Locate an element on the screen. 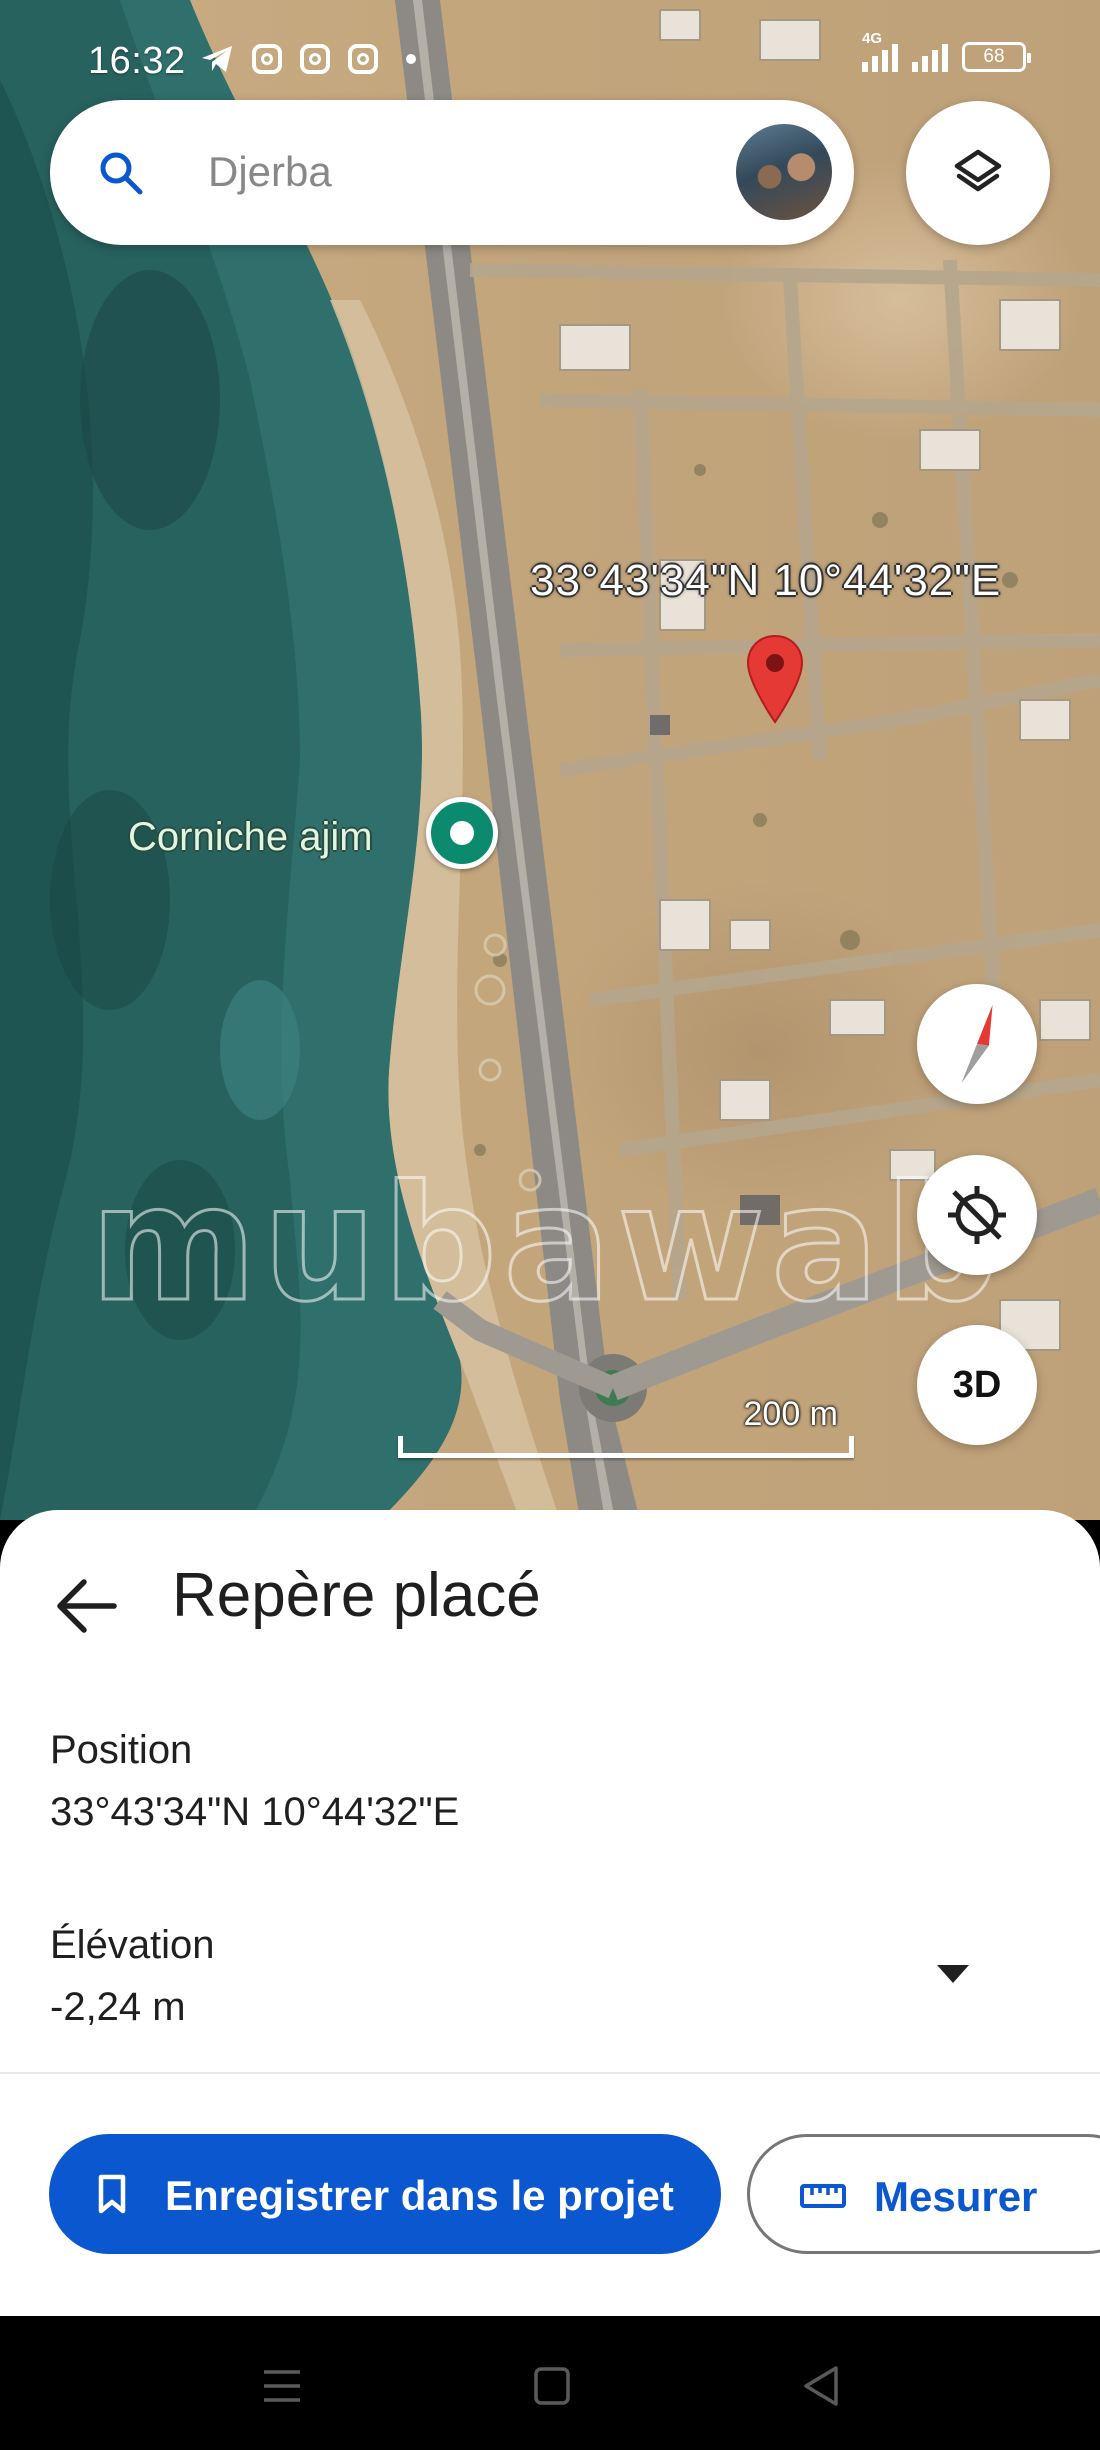 Image resolution: width=1100 pixels, height=2450 pixels. save-to-project-button: Enregistrer dans le projet is located at coordinates (385, 2194).